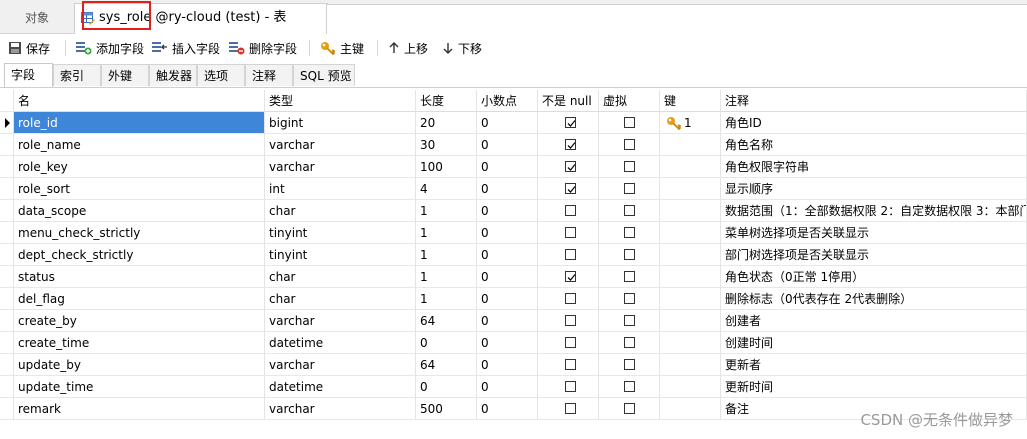 This screenshot has height=439, width=1027. What do you see at coordinates (874, 365) in the screenshot?
I see `field-comment-cell: 更新者` at bounding box center [874, 365].